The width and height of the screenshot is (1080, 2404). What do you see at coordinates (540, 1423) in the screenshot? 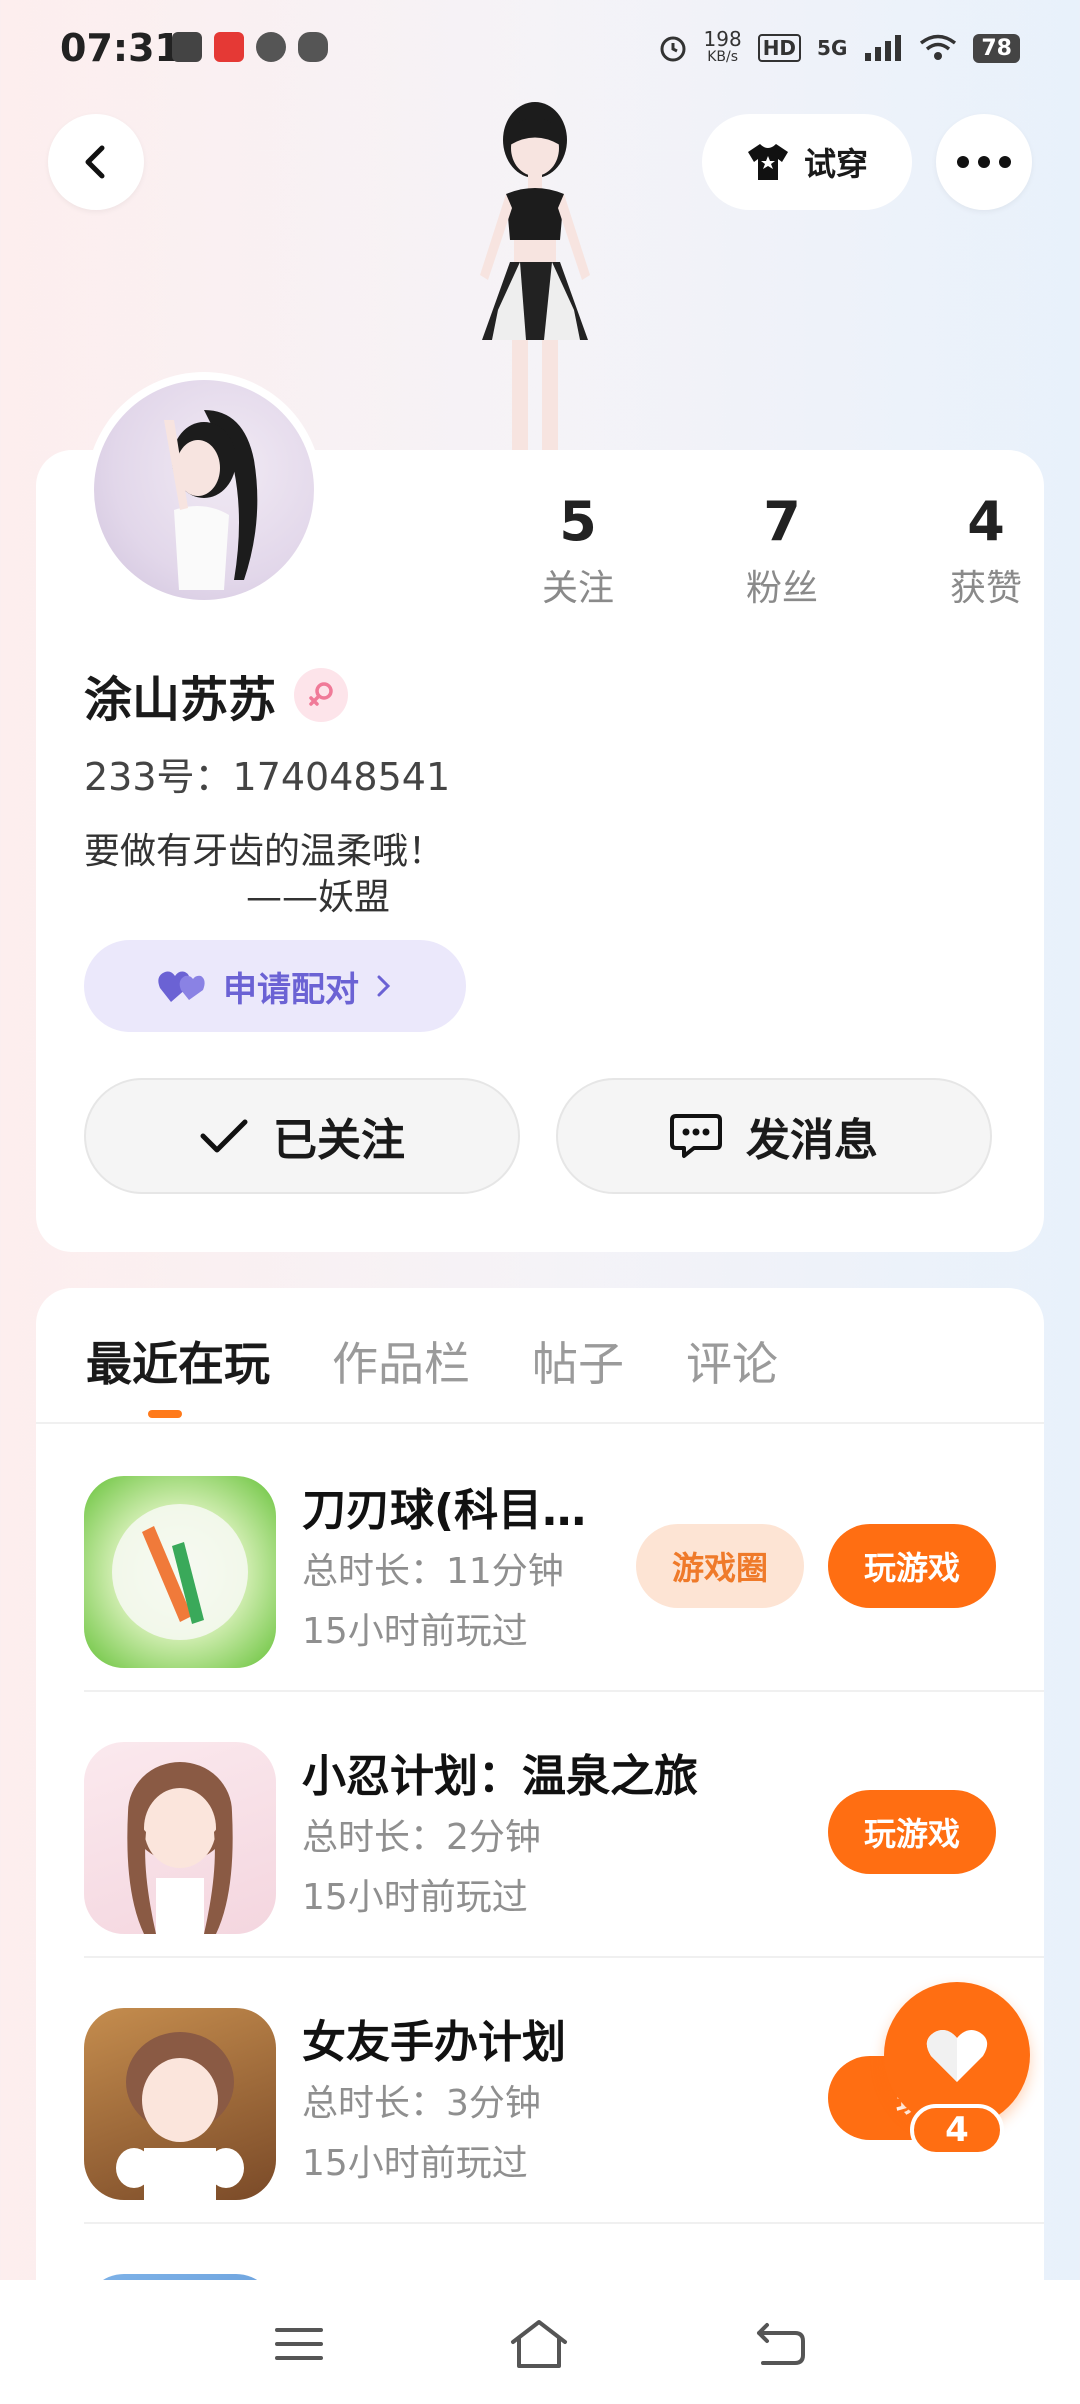
I see `tabs-divider` at bounding box center [540, 1423].